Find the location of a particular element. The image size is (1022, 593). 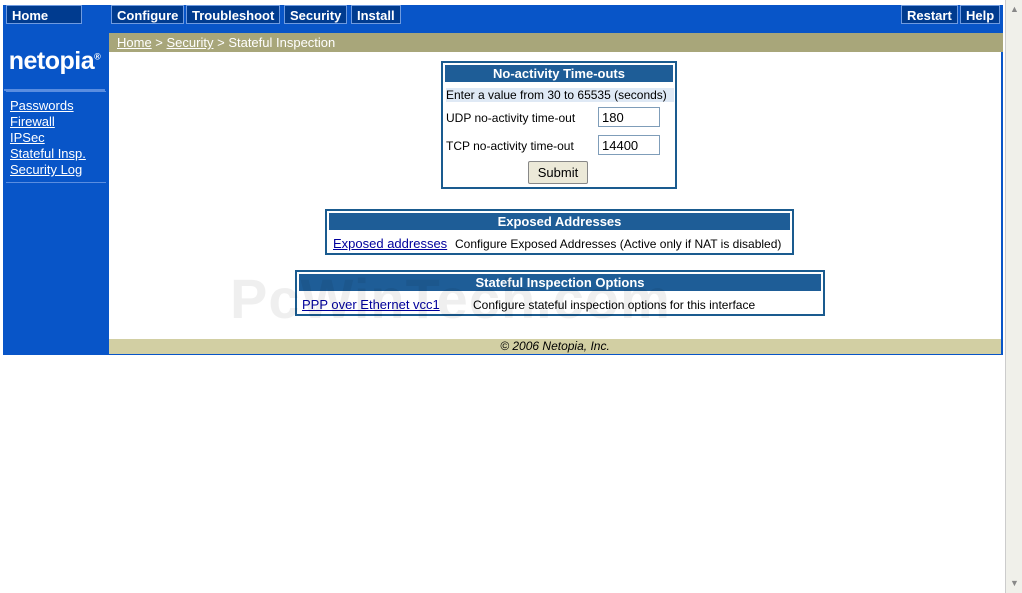

breadcrumb-home-link: Home is located at coordinates (134, 42).